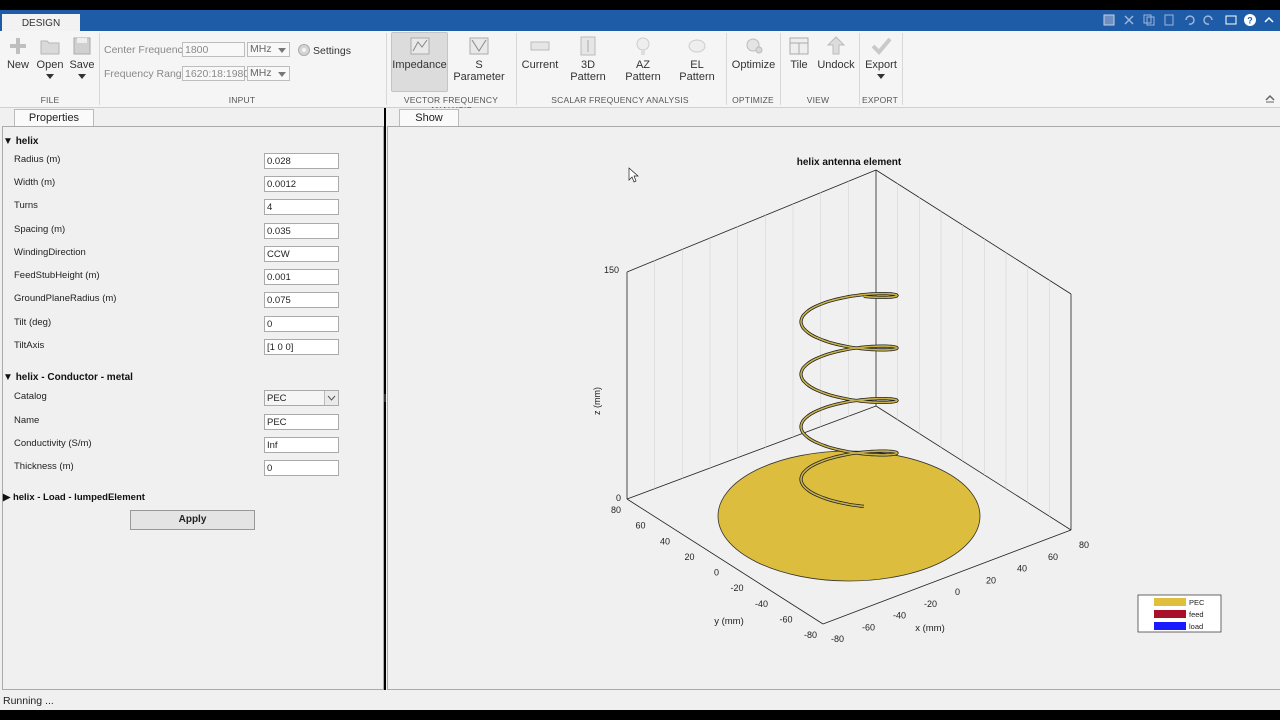  Describe the element at coordinates (1231, 20) in the screenshot. I see `window-switch-icon` at that location.